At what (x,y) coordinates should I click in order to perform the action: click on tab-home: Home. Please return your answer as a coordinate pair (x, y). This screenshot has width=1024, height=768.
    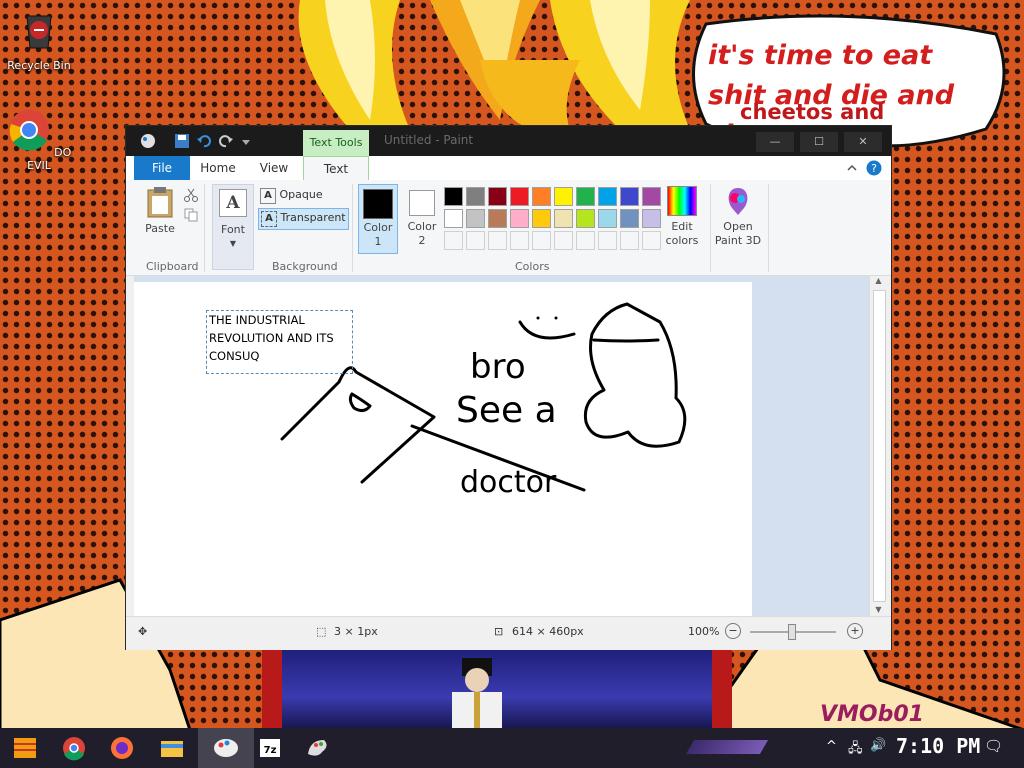
    Looking at the image, I should click on (218, 168).